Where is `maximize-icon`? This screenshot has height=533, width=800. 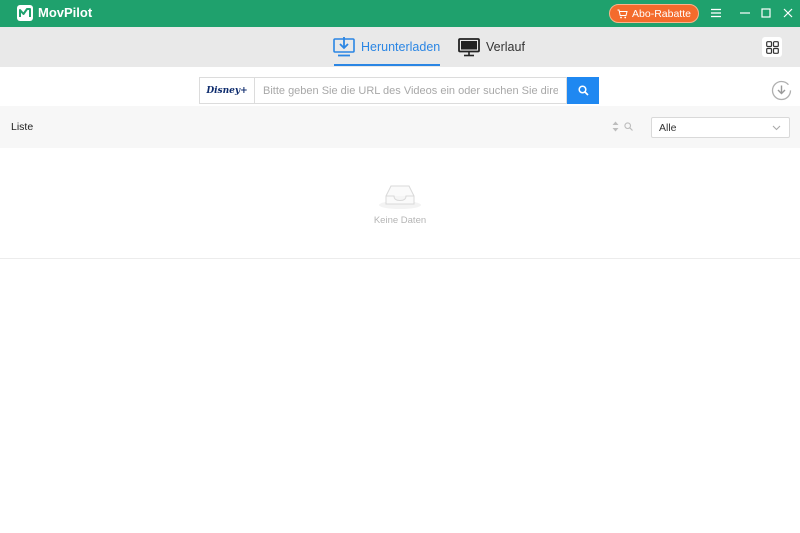 maximize-icon is located at coordinates (766, 13).